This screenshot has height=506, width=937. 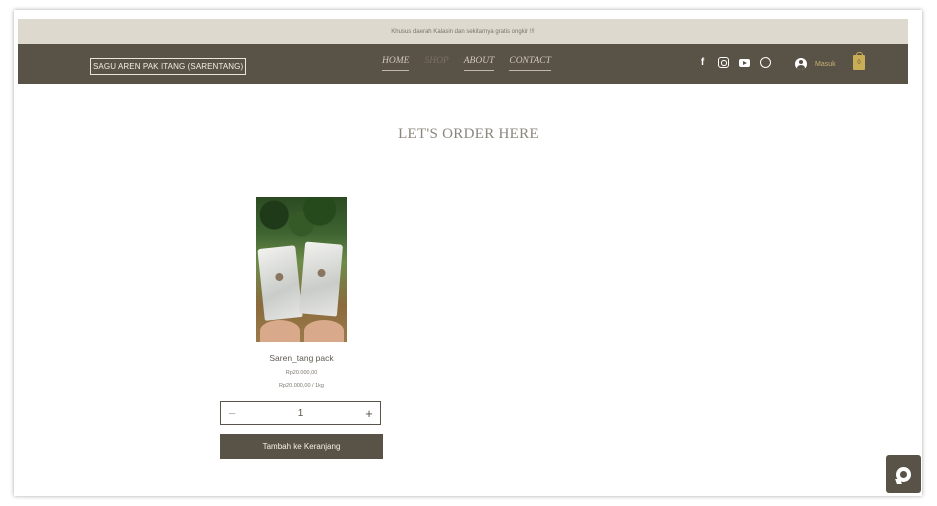 I want to click on page-title: LET'S ORDER HERE, so click(x=468, y=134).